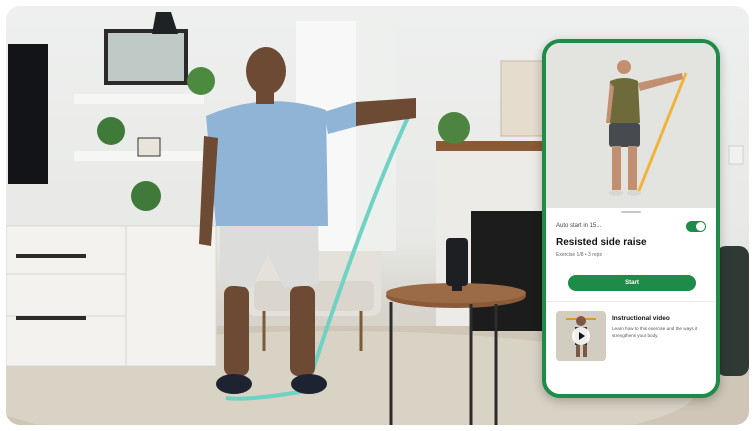 Image resolution: width=755 pixels, height=431 pixels. I want to click on video-thumbnail, so click(581, 336).